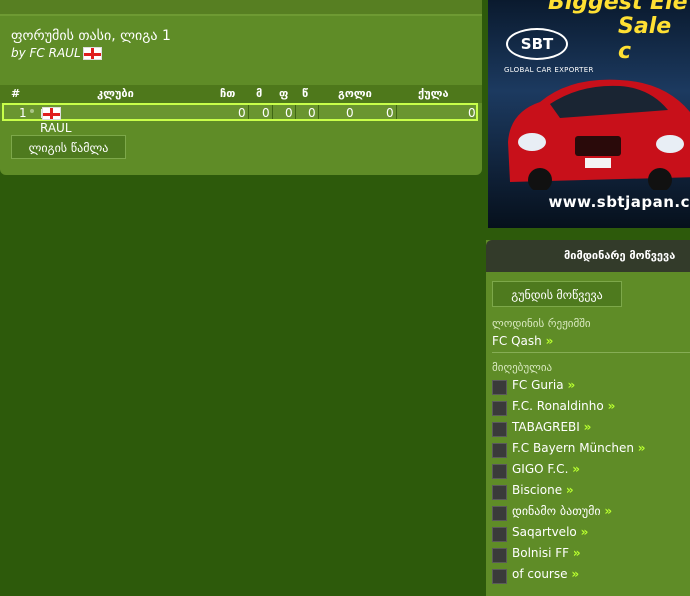 The width and height of the screenshot is (690, 596). I want to click on team-name-link: of course », so click(545, 574).